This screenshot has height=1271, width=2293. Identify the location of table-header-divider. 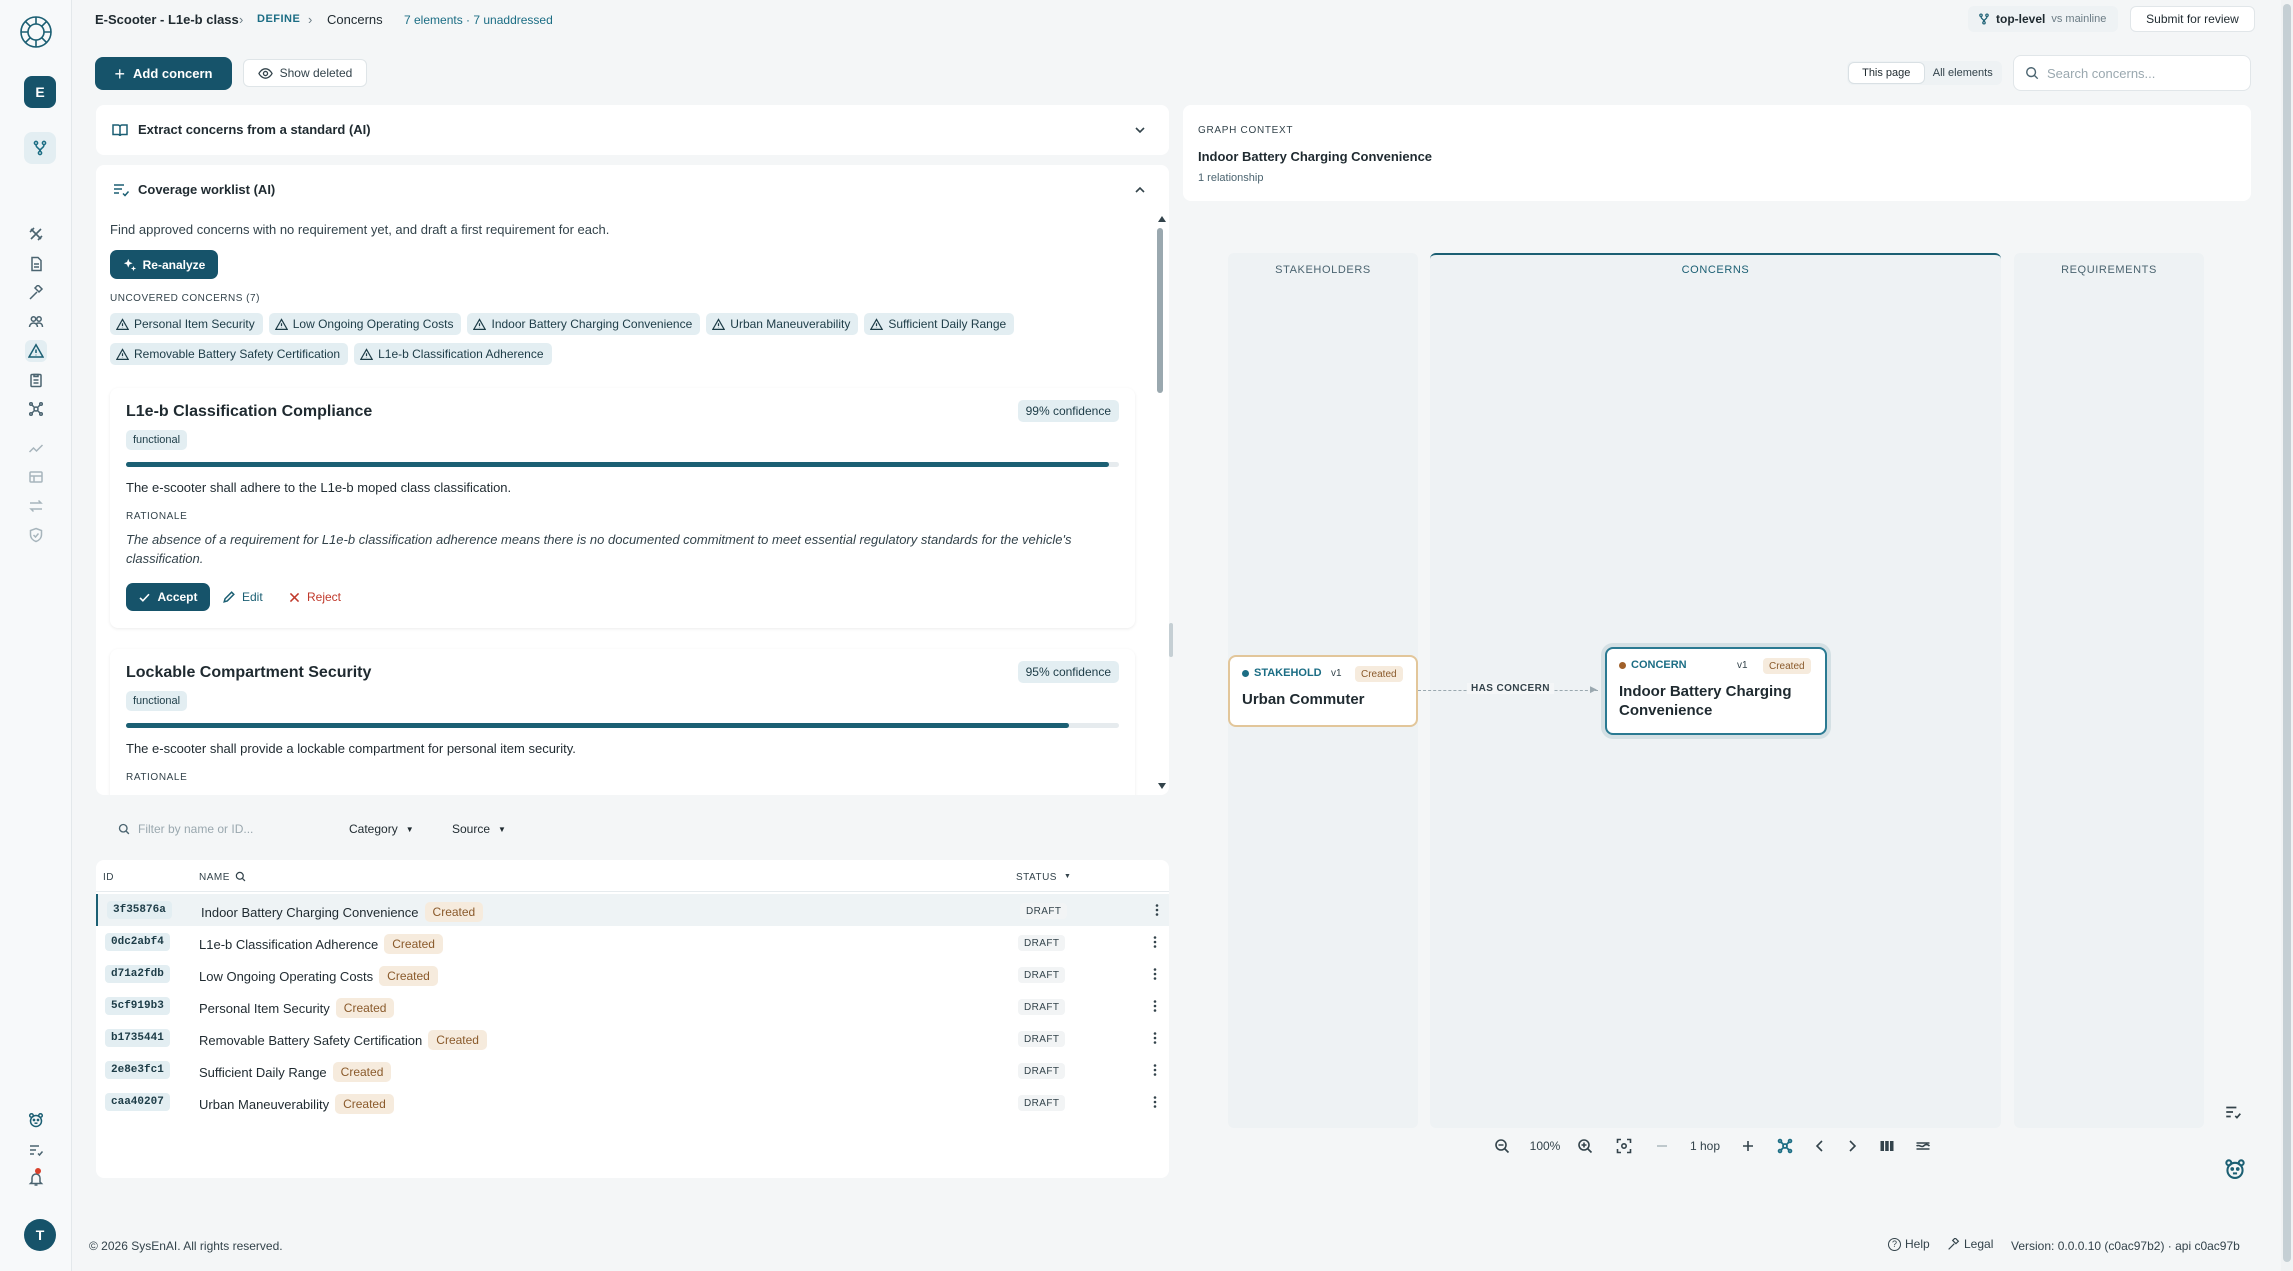
(632, 891).